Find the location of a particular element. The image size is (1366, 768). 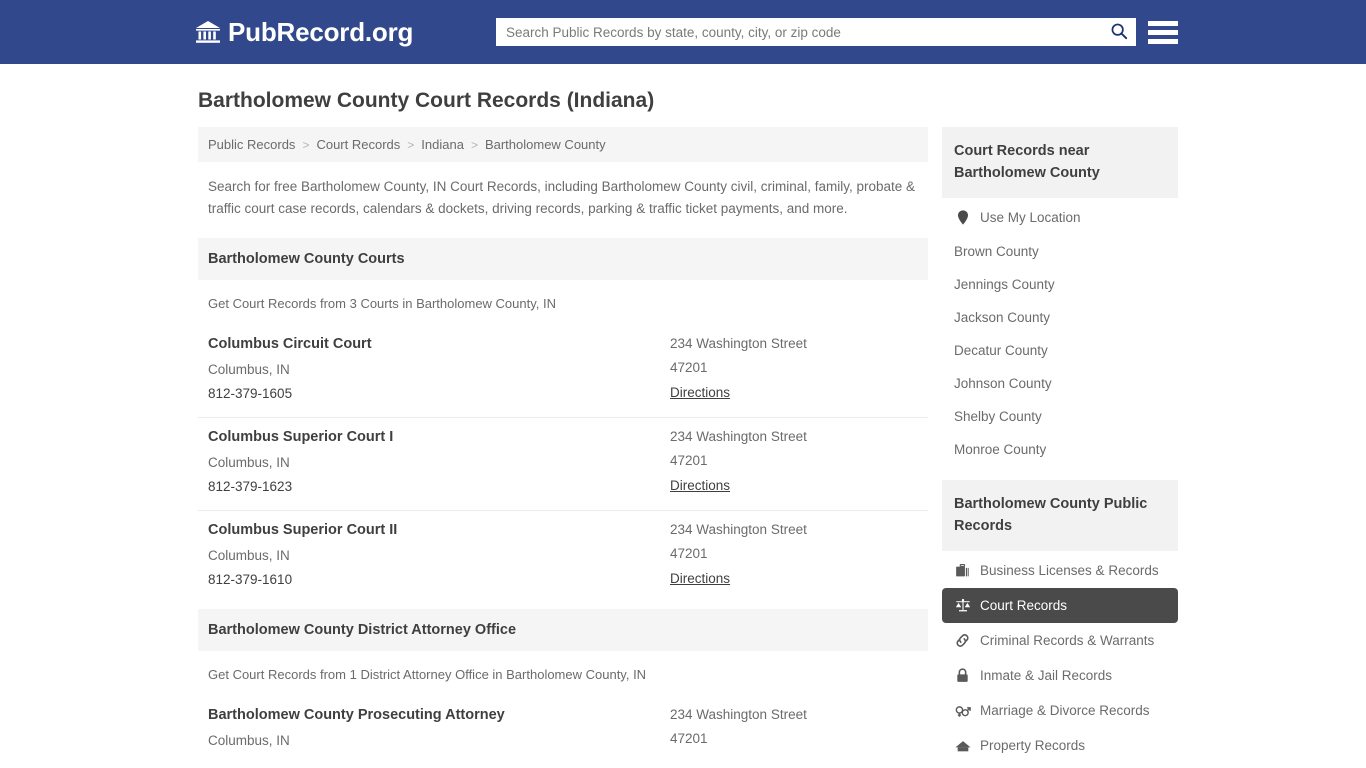

search-icon is located at coordinates (1119, 32).